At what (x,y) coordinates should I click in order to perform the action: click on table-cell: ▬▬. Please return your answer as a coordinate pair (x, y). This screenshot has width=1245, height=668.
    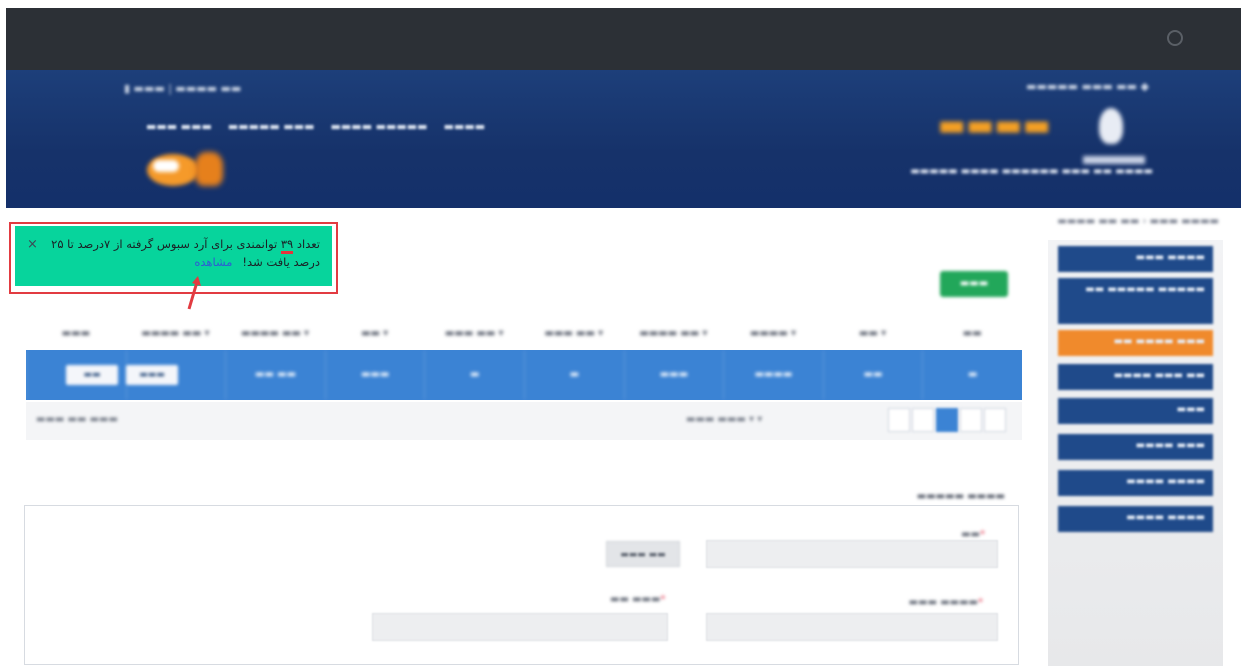
    Looking at the image, I should click on (872, 375).